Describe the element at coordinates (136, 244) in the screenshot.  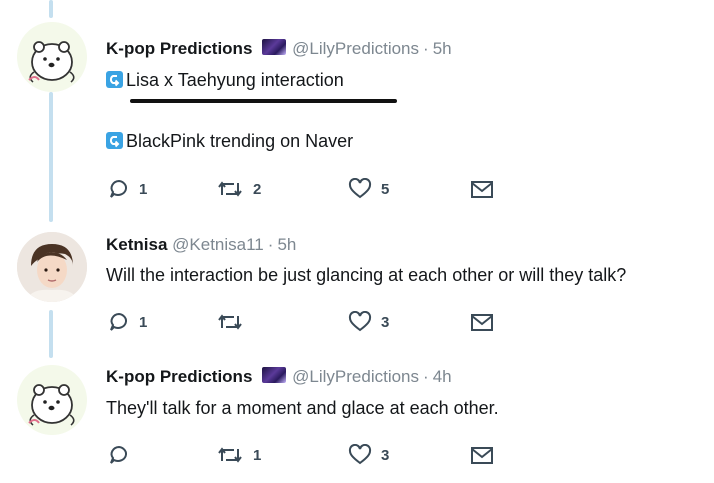
I see `display-name: Ketnisa` at that location.